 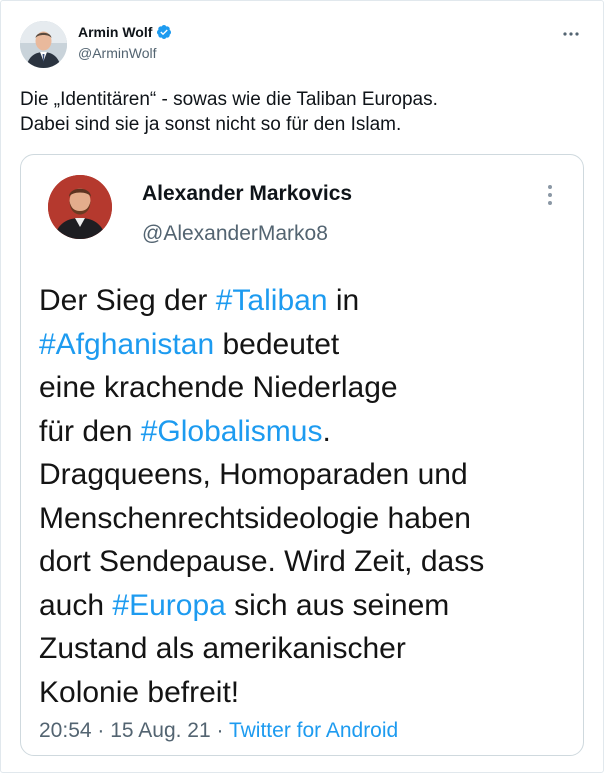 I want to click on hashtag-link: #Afghanistan, so click(x=126, y=344).